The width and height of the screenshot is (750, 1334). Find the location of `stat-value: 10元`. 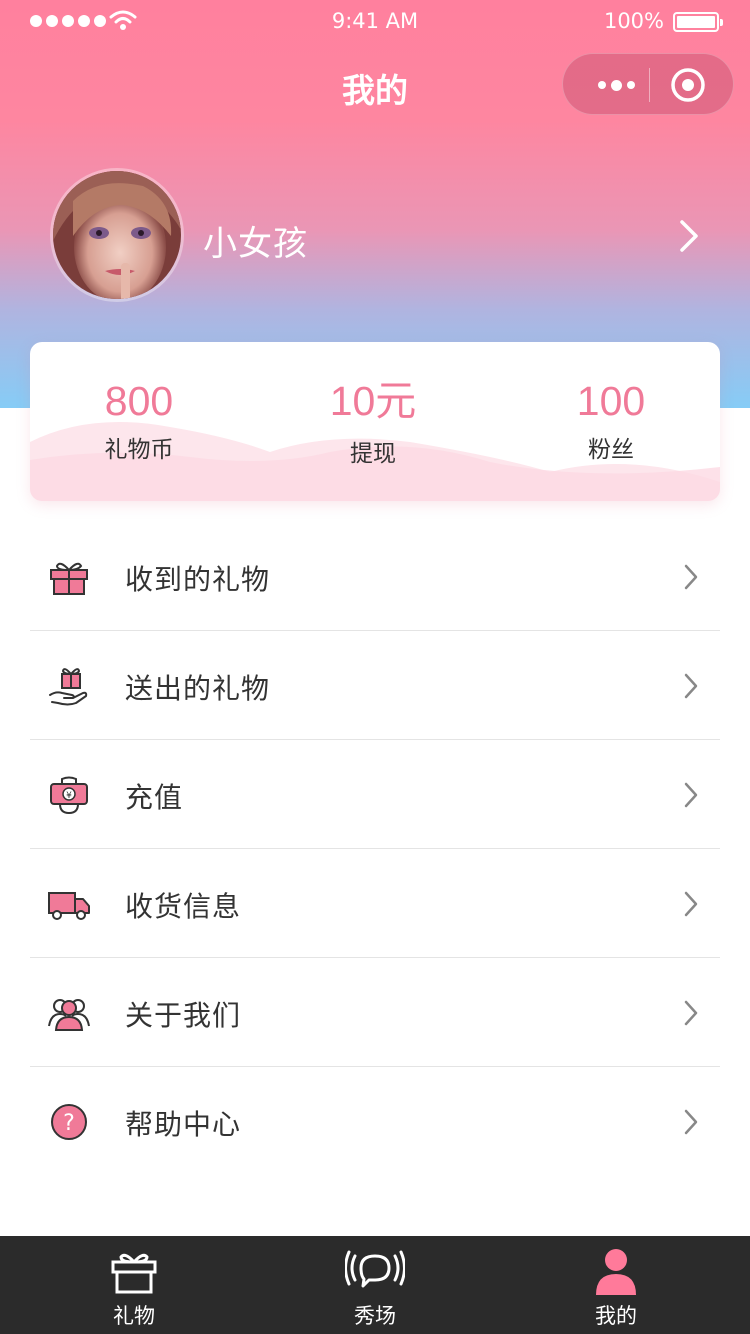

stat-value: 10元 is located at coordinates (373, 401).